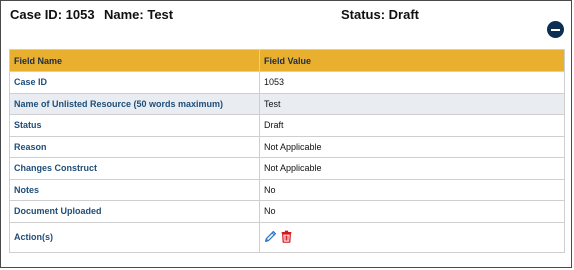  I want to click on field-name-document-uploaded: Document Uploaded, so click(134, 211).